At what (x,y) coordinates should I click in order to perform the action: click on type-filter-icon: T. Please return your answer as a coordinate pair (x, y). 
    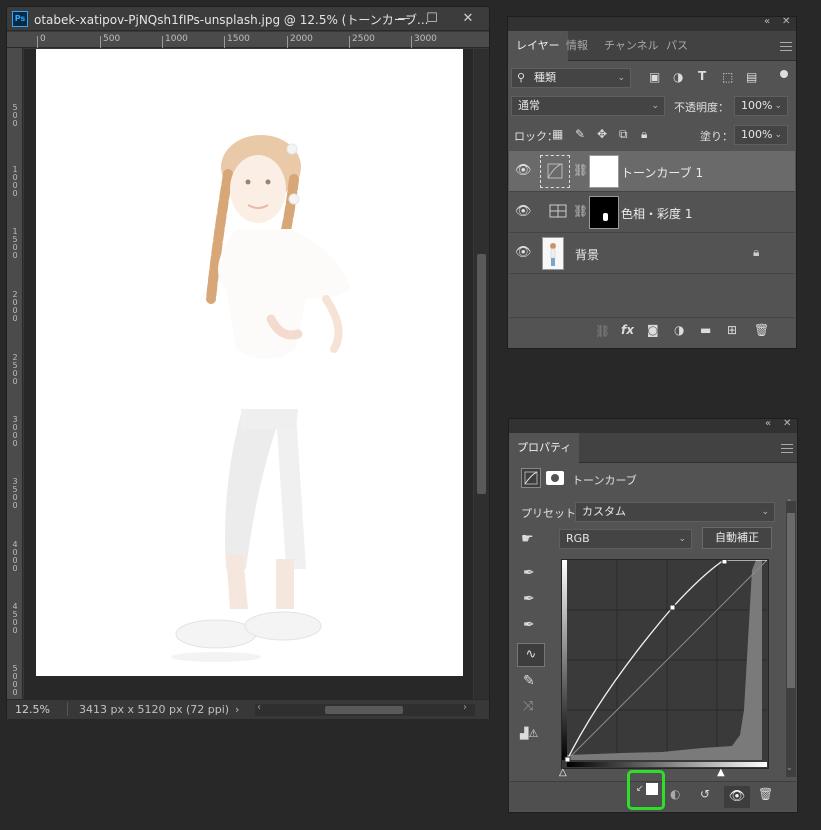
    Looking at the image, I should click on (702, 76).